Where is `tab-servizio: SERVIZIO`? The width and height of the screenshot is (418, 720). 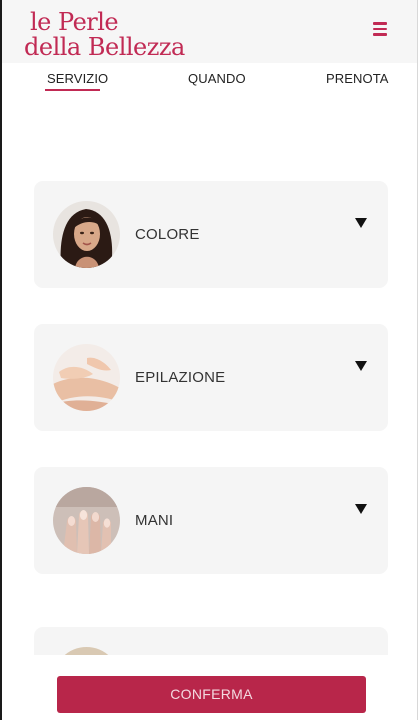 tab-servizio: SERVIZIO is located at coordinates (77, 78).